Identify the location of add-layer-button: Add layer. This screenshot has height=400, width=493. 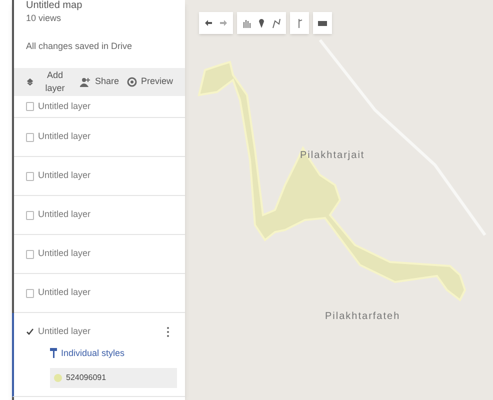
(49, 82).